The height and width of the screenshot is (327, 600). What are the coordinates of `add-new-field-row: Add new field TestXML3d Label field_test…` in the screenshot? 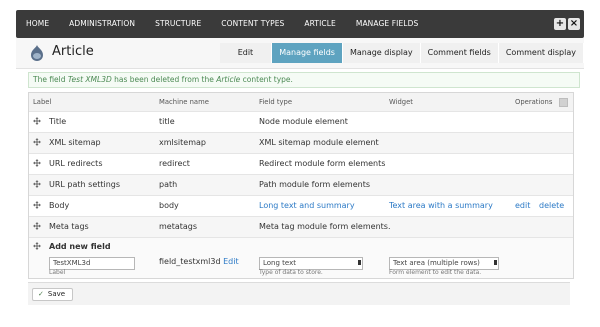 It's located at (301, 258).